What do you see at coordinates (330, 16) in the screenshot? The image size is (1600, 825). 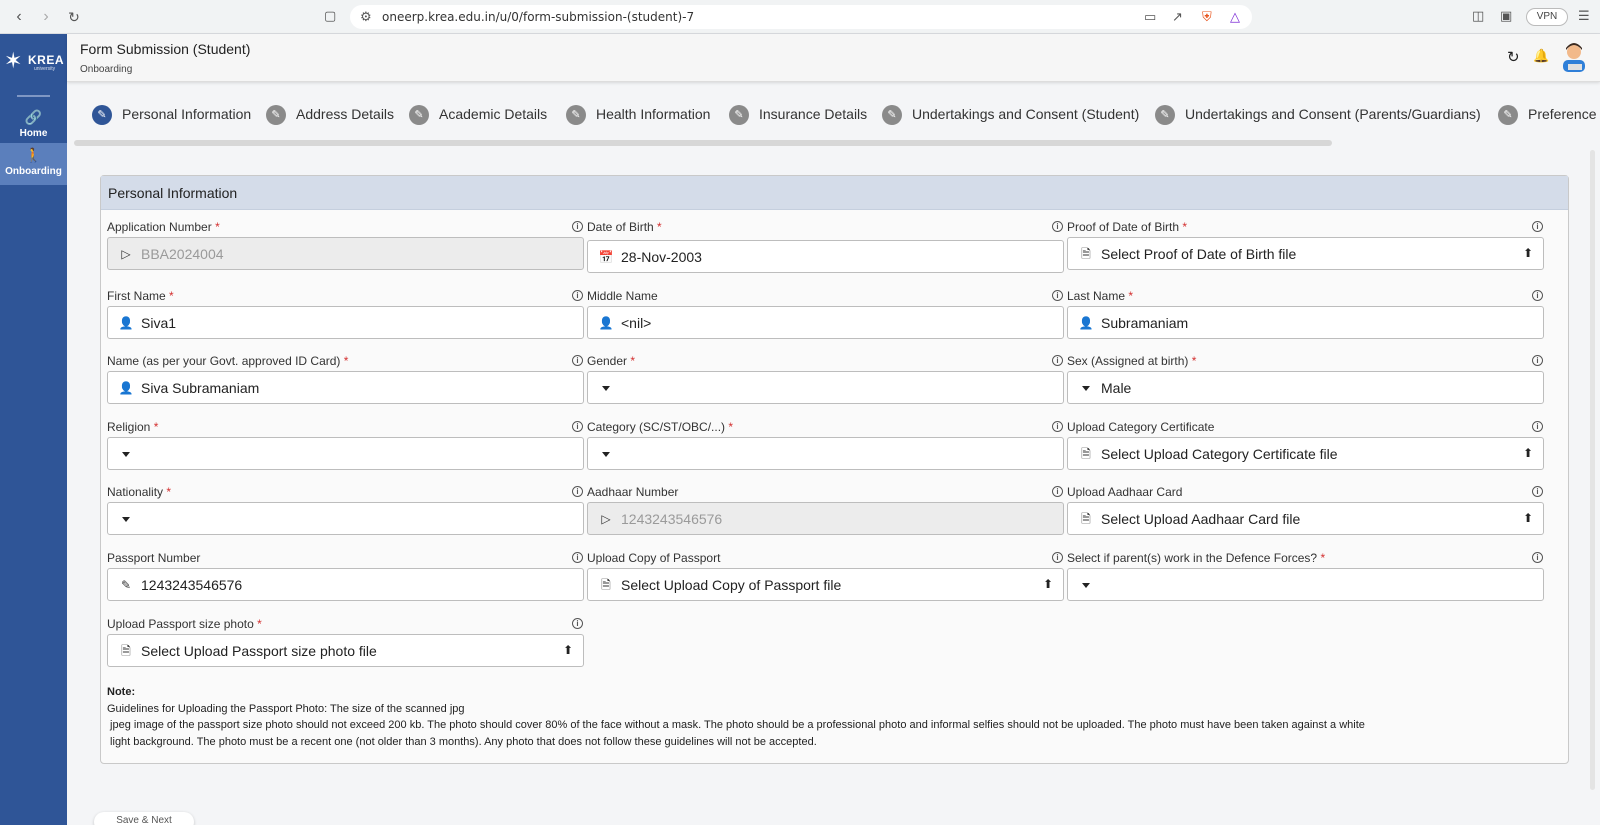 I see `bookmark-icon: ▢` at bounding box center [330, 16].